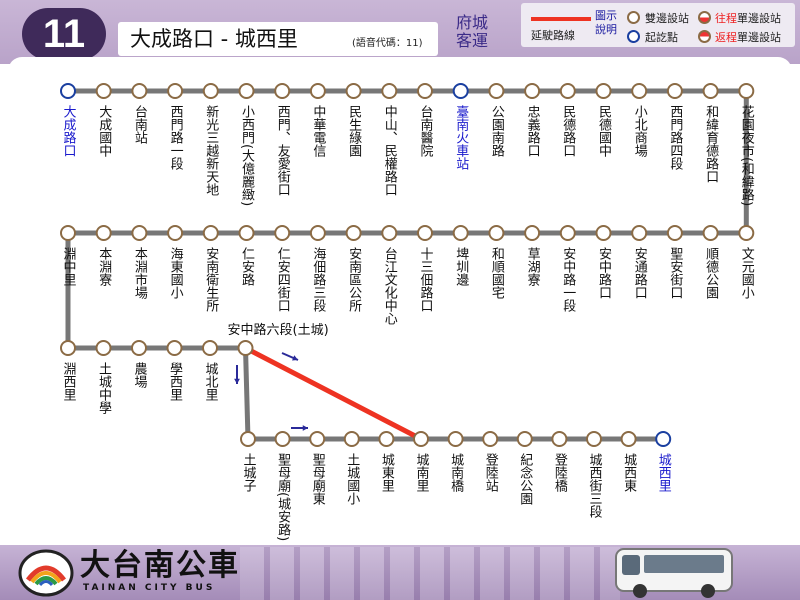 This screenshot has height=600, width=800. What do you see at coordinates (69, 266) in the screenshot?
I see `stop-name-label: 淵中里` at bounding box center [69, 266].